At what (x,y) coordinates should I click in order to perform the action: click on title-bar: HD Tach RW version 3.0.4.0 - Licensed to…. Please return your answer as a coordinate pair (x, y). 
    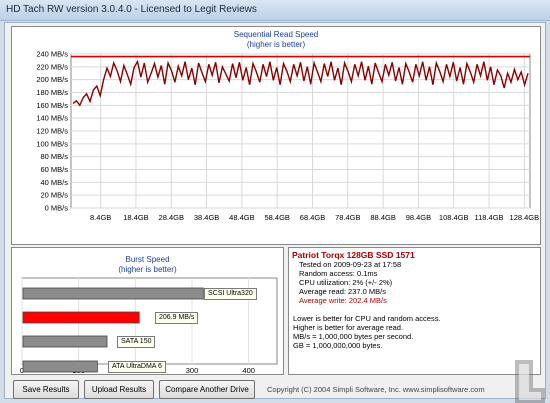
    Looking at the image, I should click on (275, 10).